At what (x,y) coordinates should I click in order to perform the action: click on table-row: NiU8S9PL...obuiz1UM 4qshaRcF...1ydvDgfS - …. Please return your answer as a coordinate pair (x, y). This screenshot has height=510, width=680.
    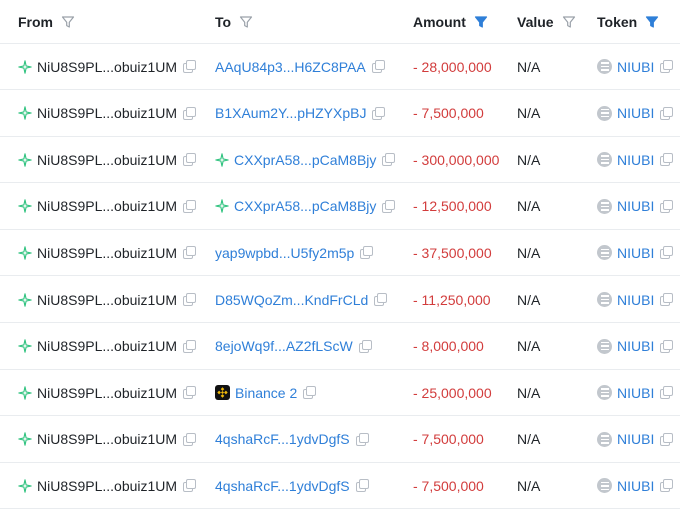
    Looking at the image, I should click on (340, 440).